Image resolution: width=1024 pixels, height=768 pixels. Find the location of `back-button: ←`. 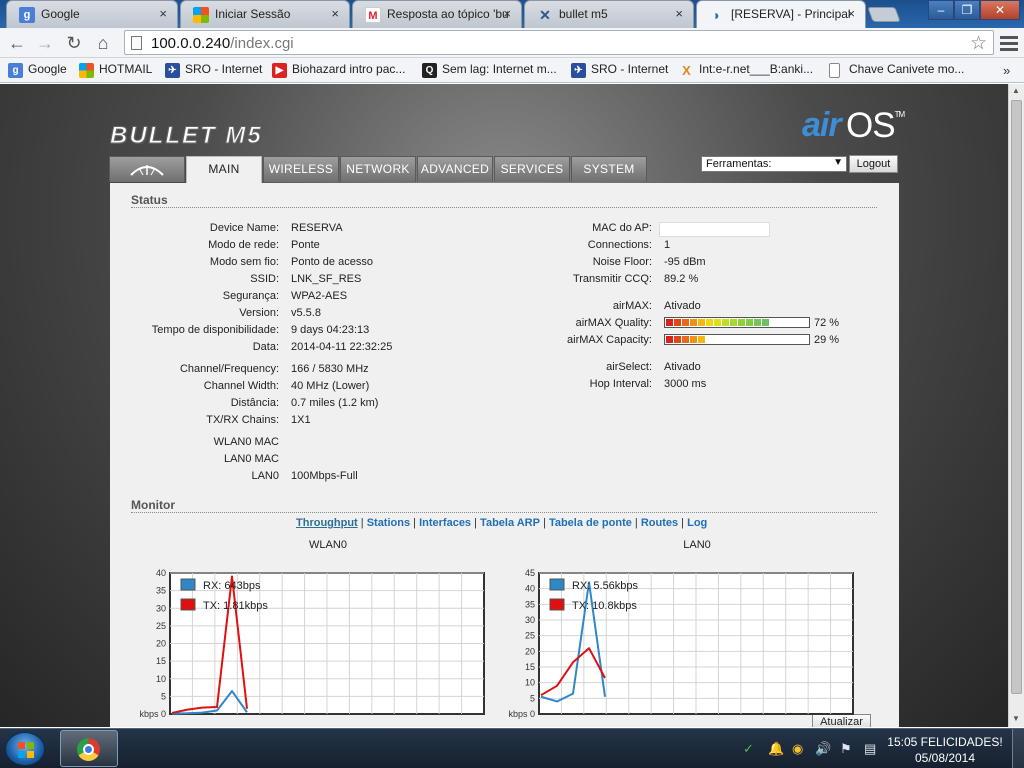

back-button: ← is located at coordinates (17, 43).